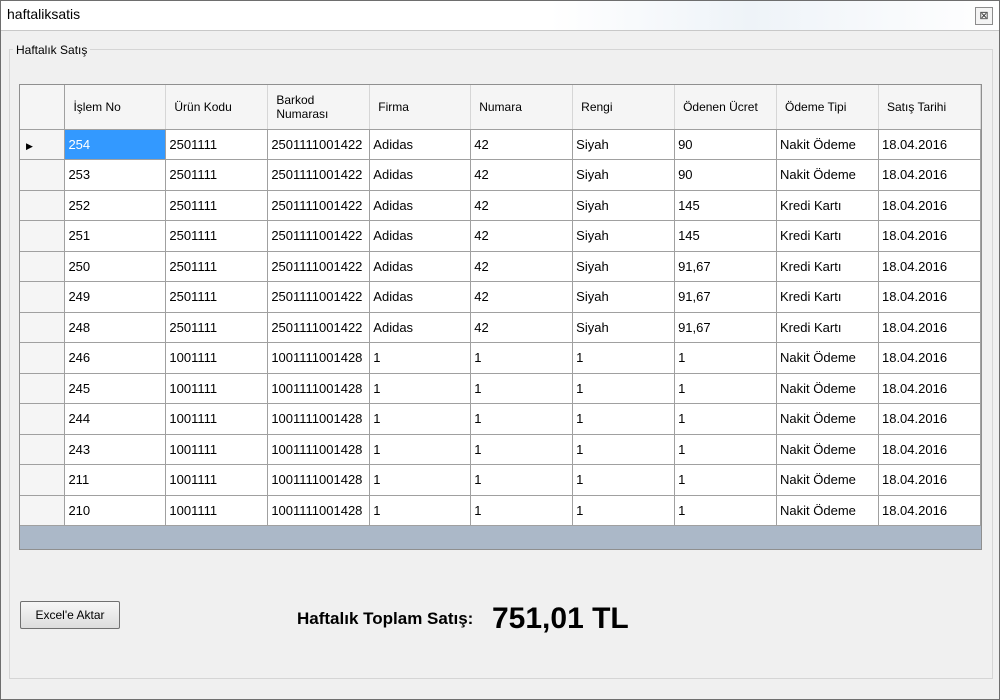  Describe the element at coordinates (319, 107) in the screenshot. I see `column-header-barkod: Barkod Numarası` at that location.